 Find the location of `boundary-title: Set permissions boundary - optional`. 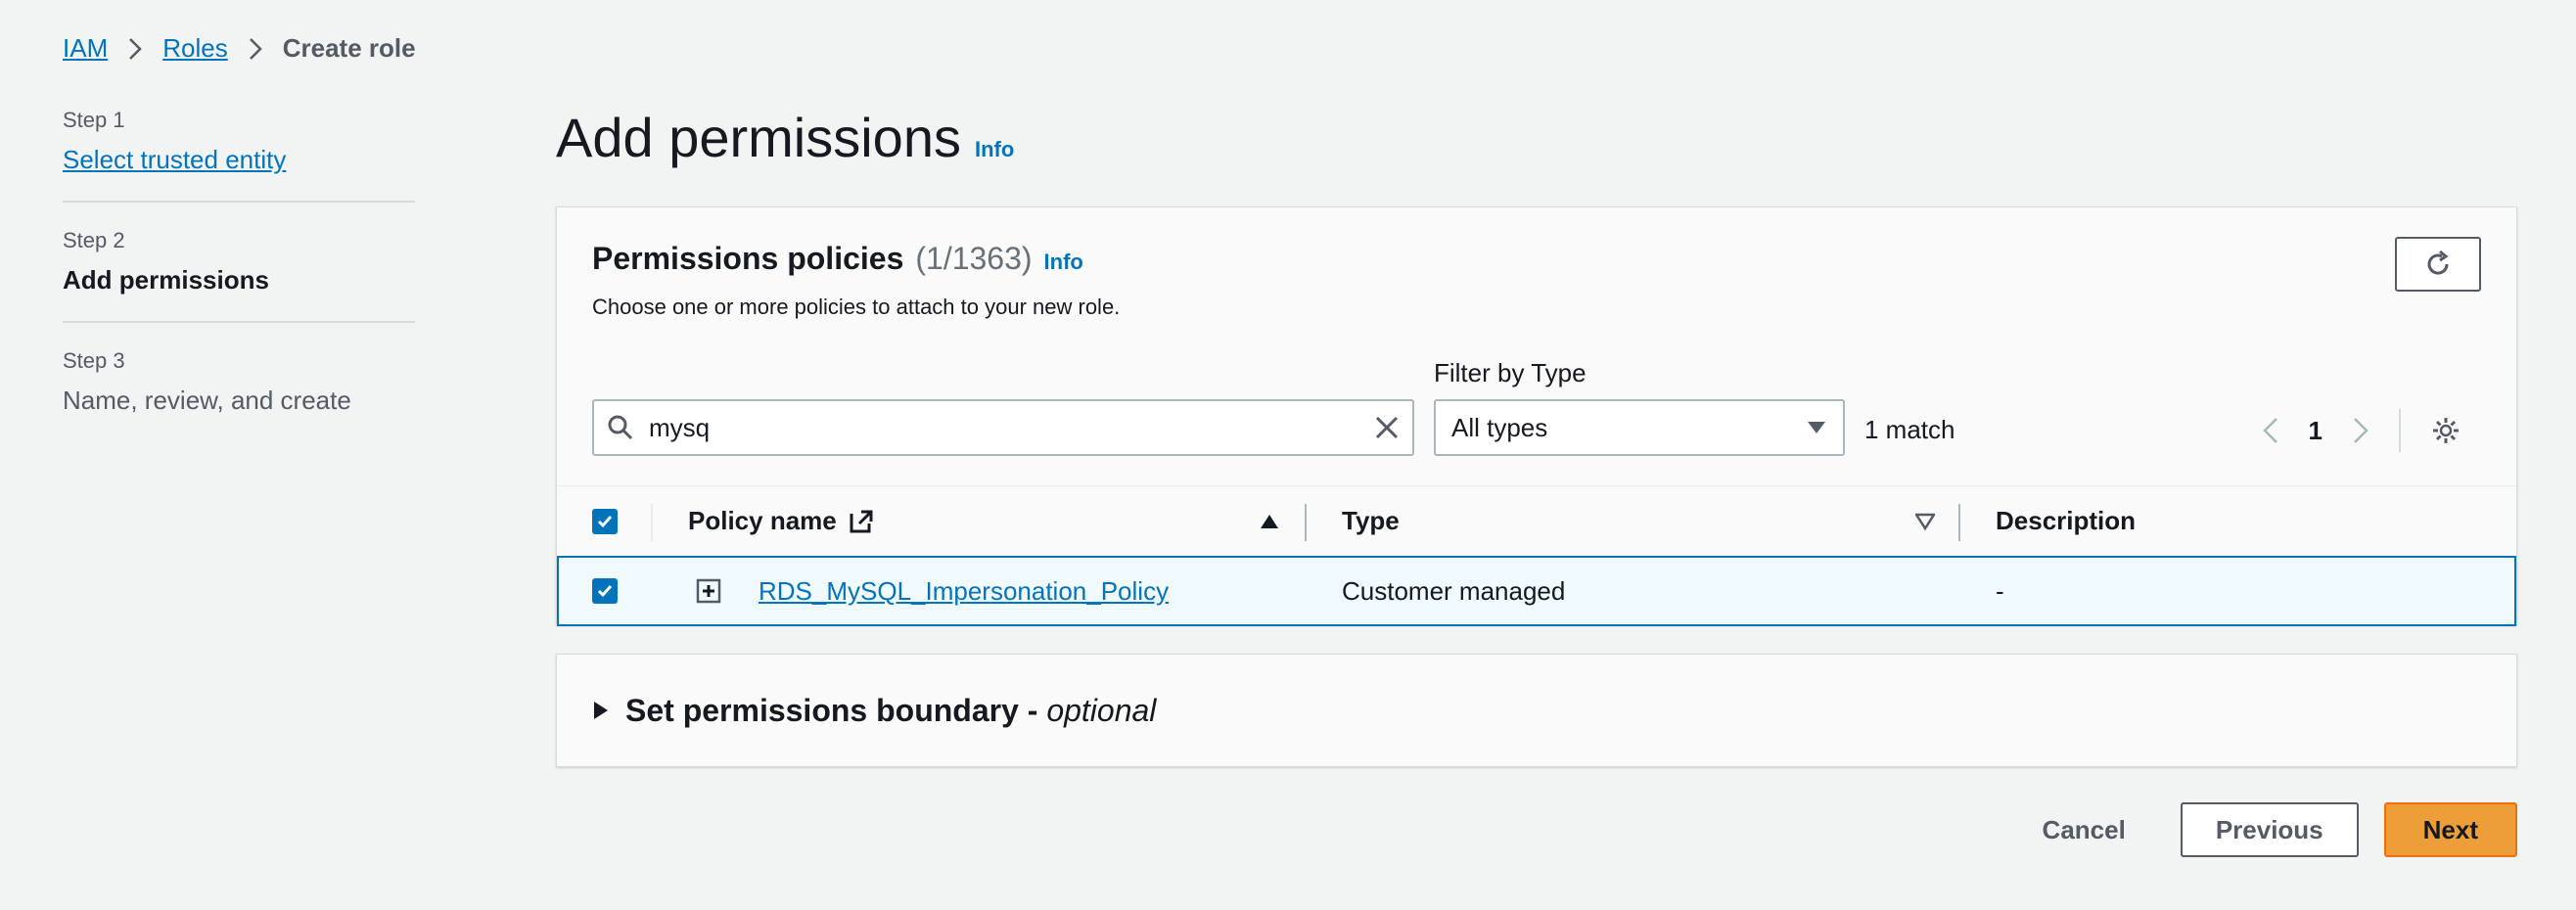

boundary-title: Set permissions boundary - optional is located at coordinates (890, 711).